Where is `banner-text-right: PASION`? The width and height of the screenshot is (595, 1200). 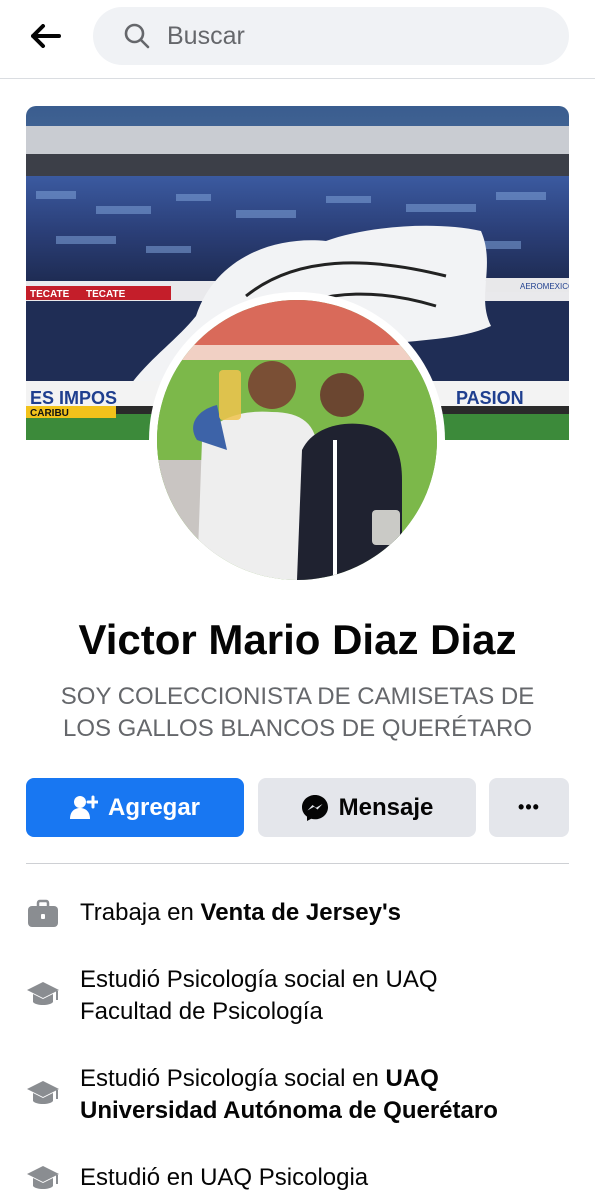
banner-text-right: PASION is located at coordinates (490, 398).